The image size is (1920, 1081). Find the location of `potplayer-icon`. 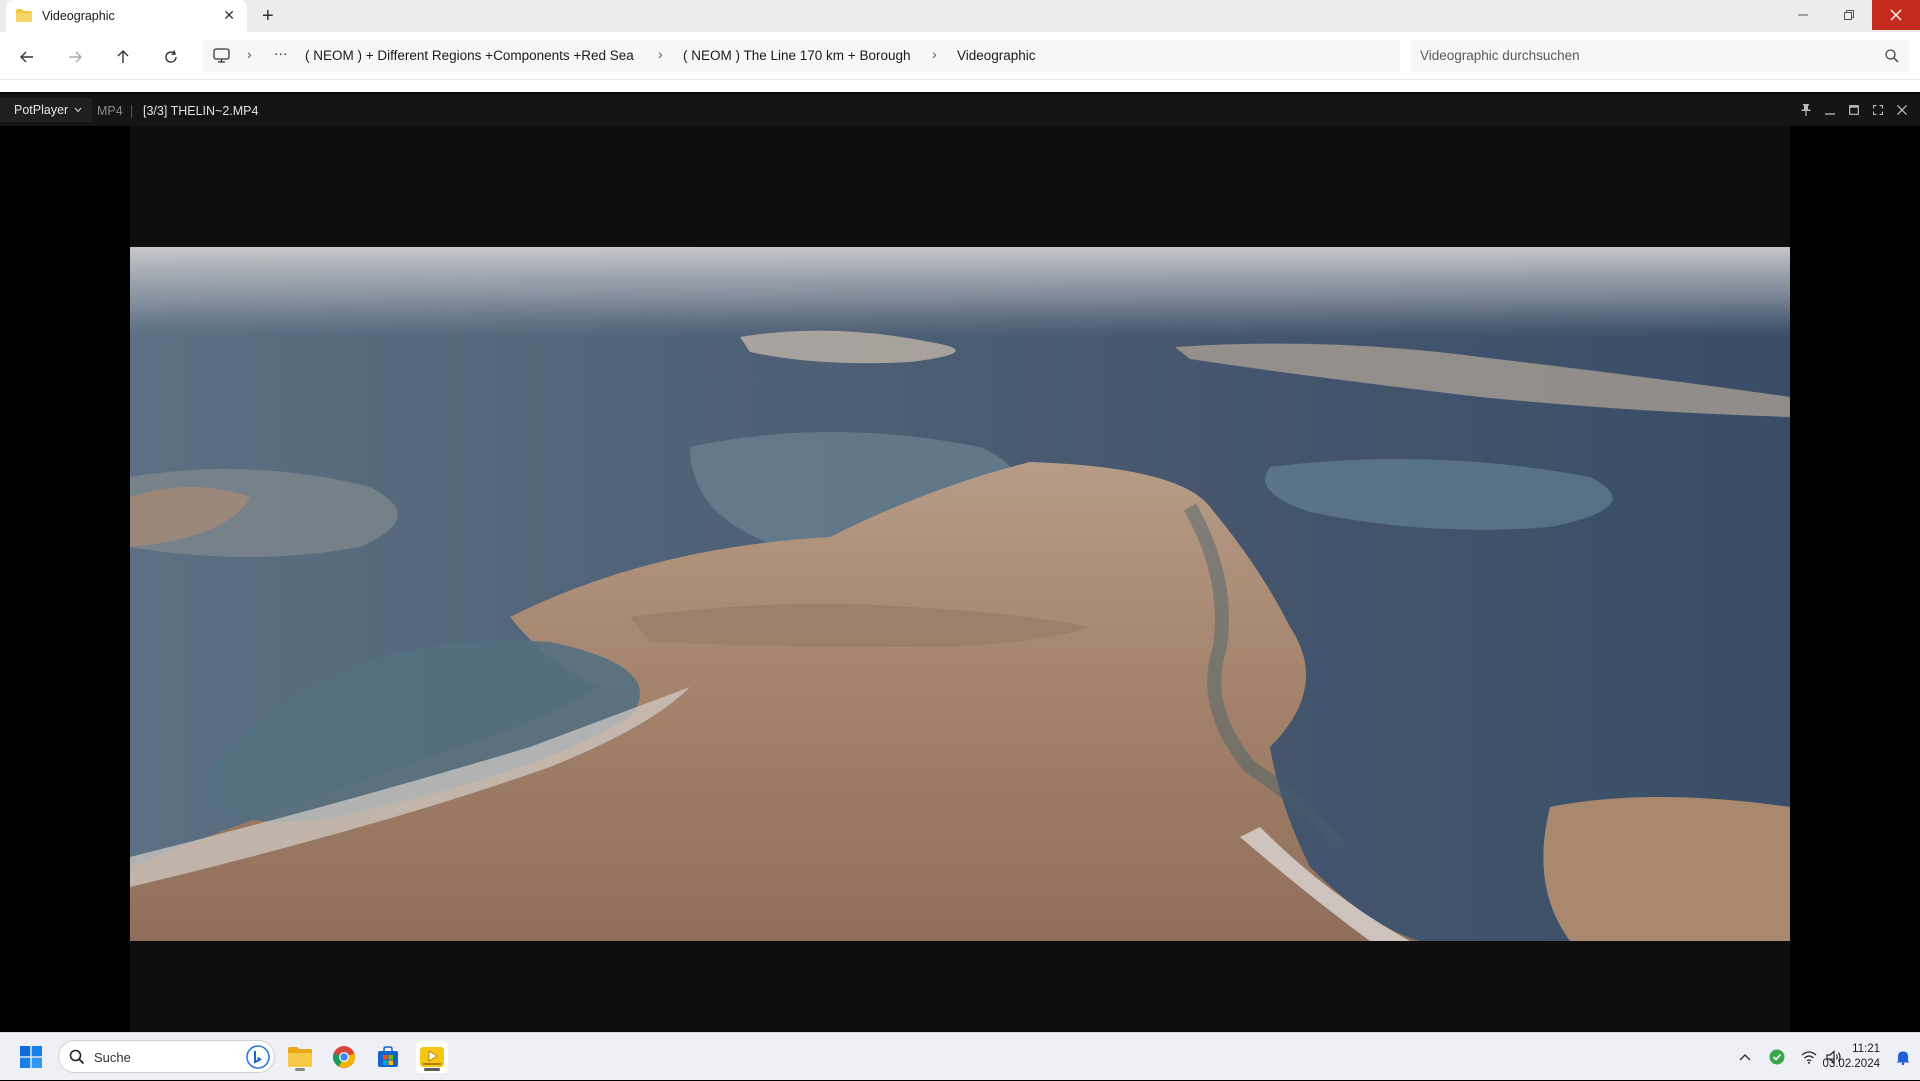

potplayer-icon is located at coordinates (432, 1057).